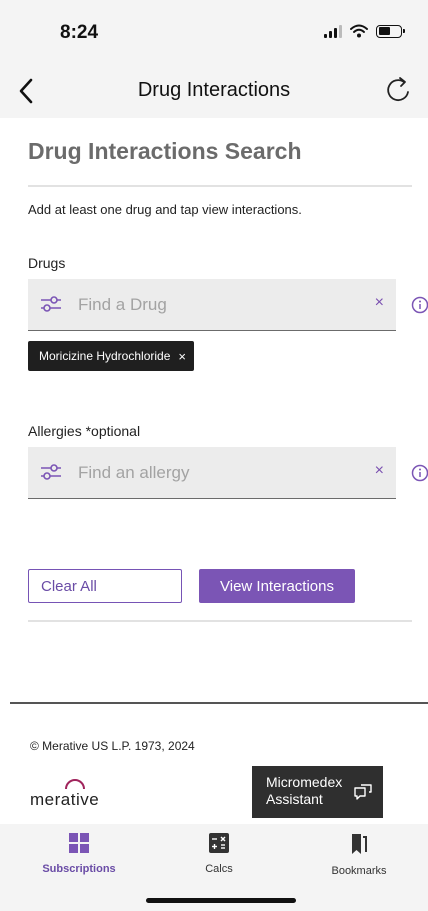  I want to click on search-heading: Drug Interactions Search, so click(165, 151).